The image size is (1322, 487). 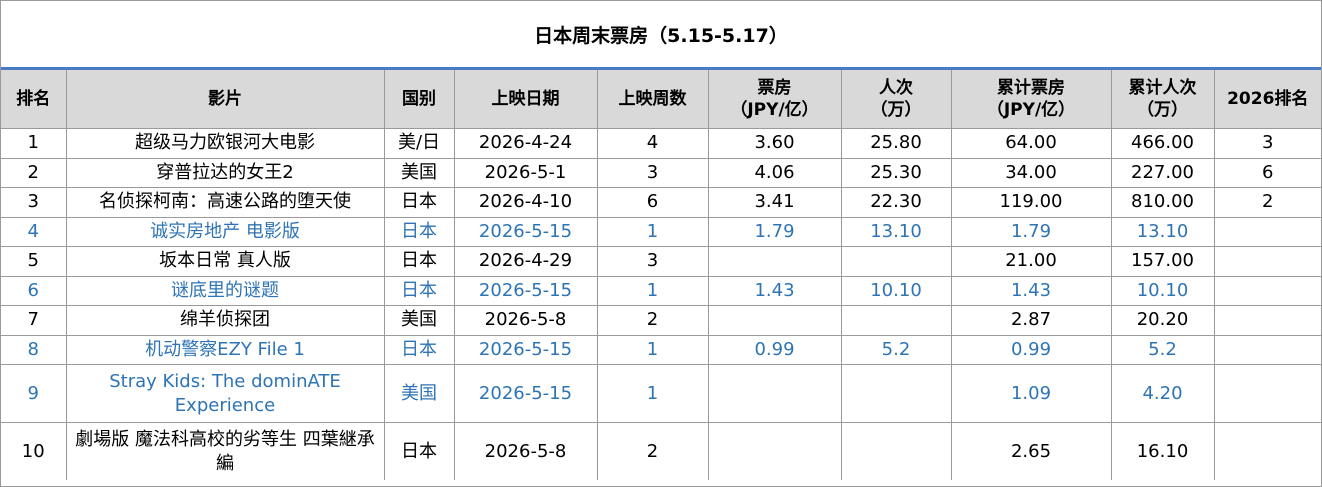 I want to click on header-admissions: 人次 （万）, so click(x=896, y=99).